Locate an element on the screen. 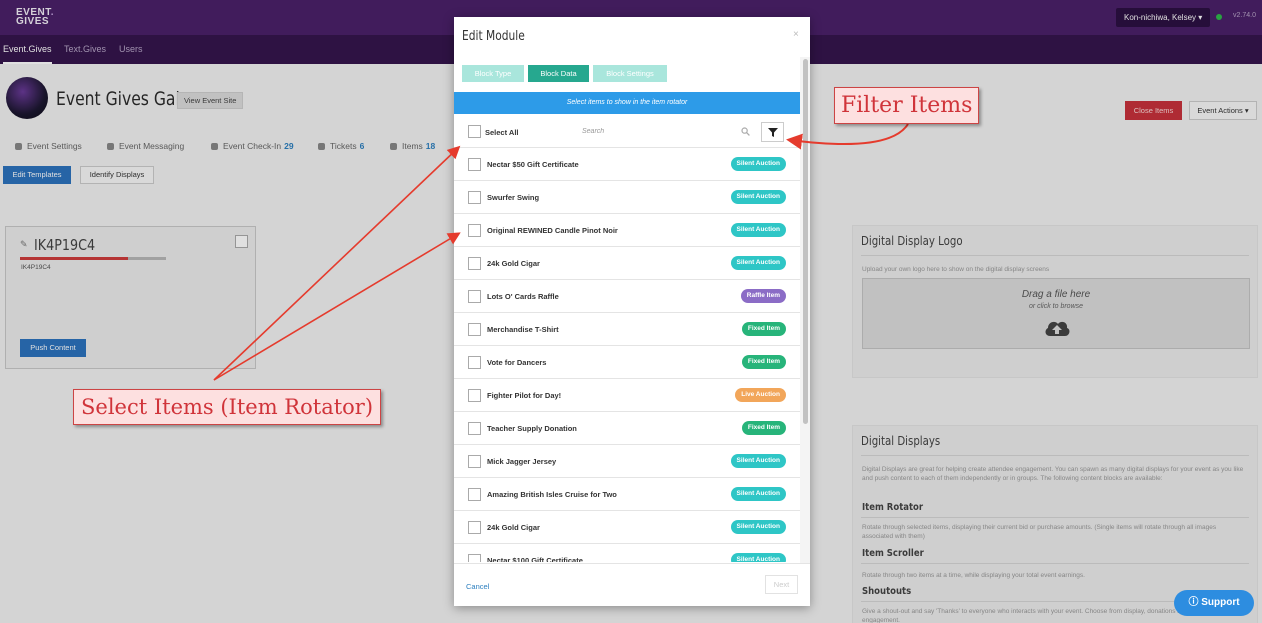 The height and width of the screenshot is (623, 1262). item-name: Teacher Supply Donation is located at coordinates (532, 428).